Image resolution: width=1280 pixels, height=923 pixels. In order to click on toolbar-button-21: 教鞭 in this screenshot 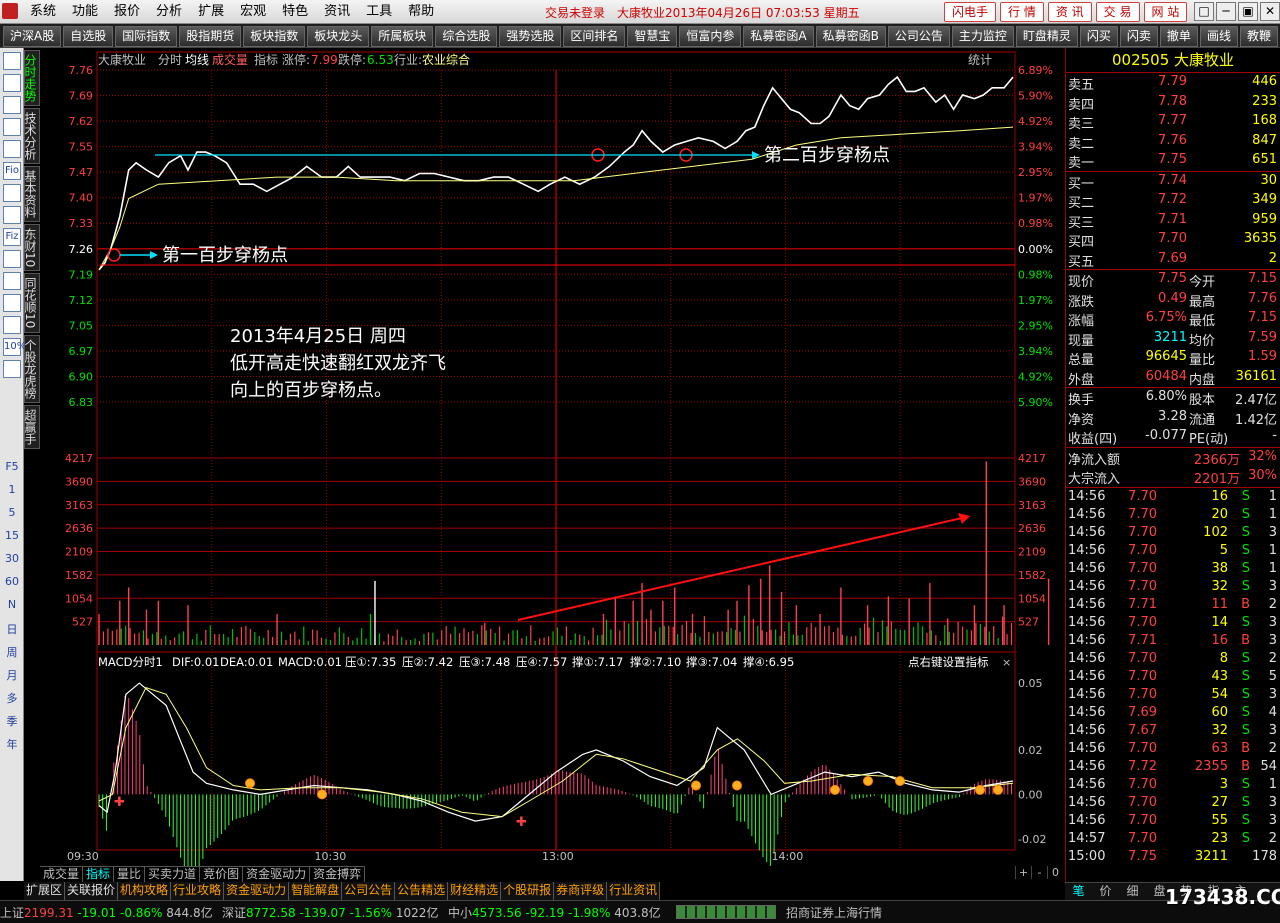, I will do `click(1258, 36)`.